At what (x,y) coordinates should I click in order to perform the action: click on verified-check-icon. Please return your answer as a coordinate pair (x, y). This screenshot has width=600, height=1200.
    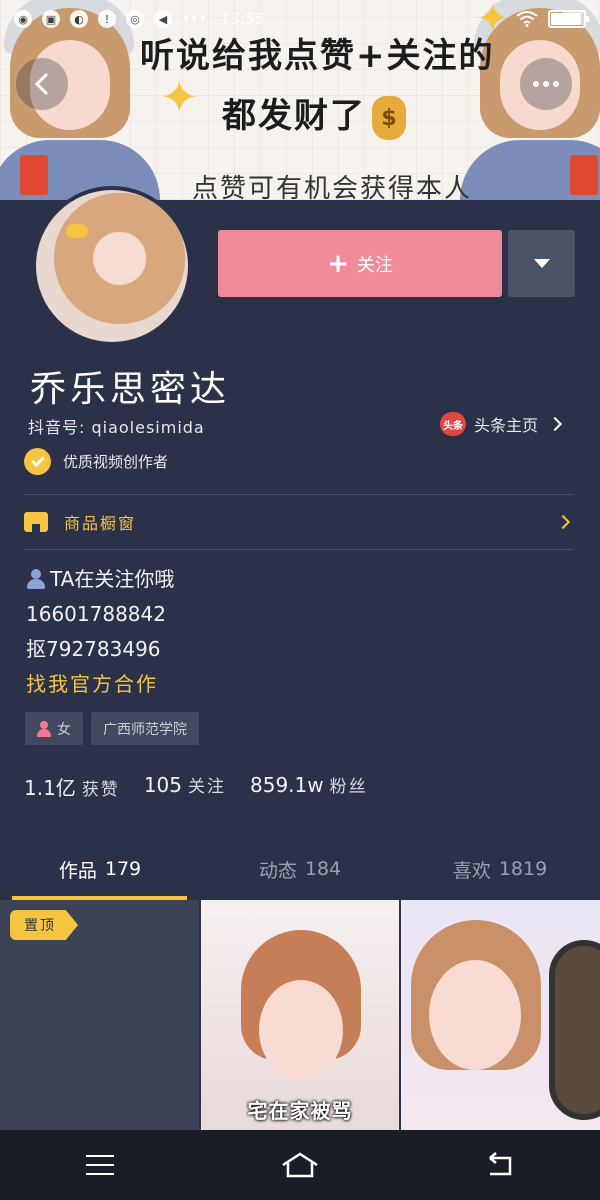
    Looking at the image, I should click on (37, 461).